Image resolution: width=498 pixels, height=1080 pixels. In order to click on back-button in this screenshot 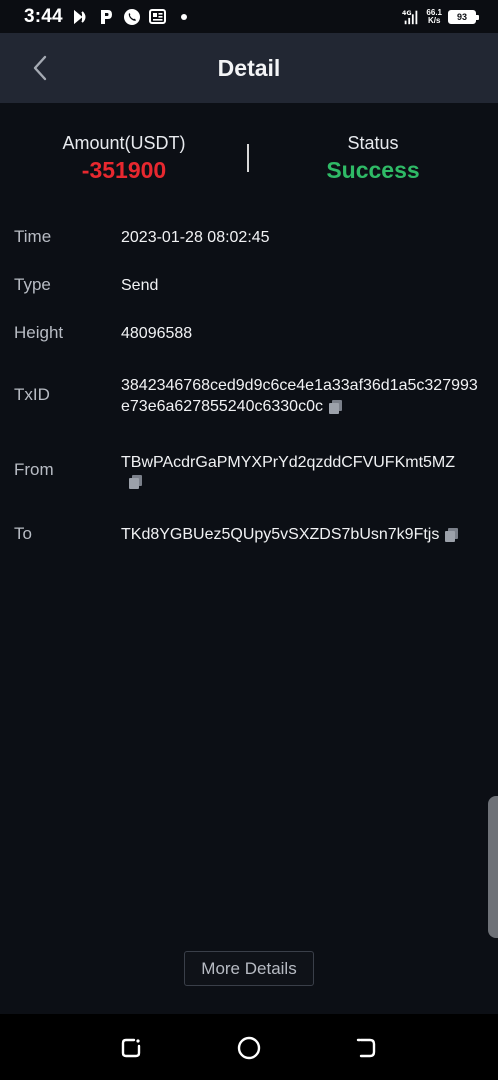, I will do `click(40, 68)`.